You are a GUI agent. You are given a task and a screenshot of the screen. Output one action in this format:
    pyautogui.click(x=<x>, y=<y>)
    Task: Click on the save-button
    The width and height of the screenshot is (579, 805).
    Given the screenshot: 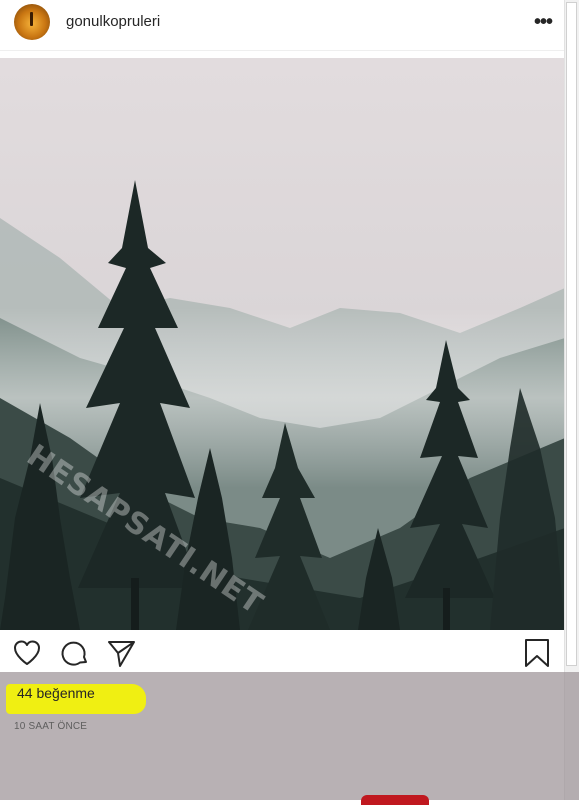 What is the action you would take?
    pyautogui.click(x=538, y=654)
    